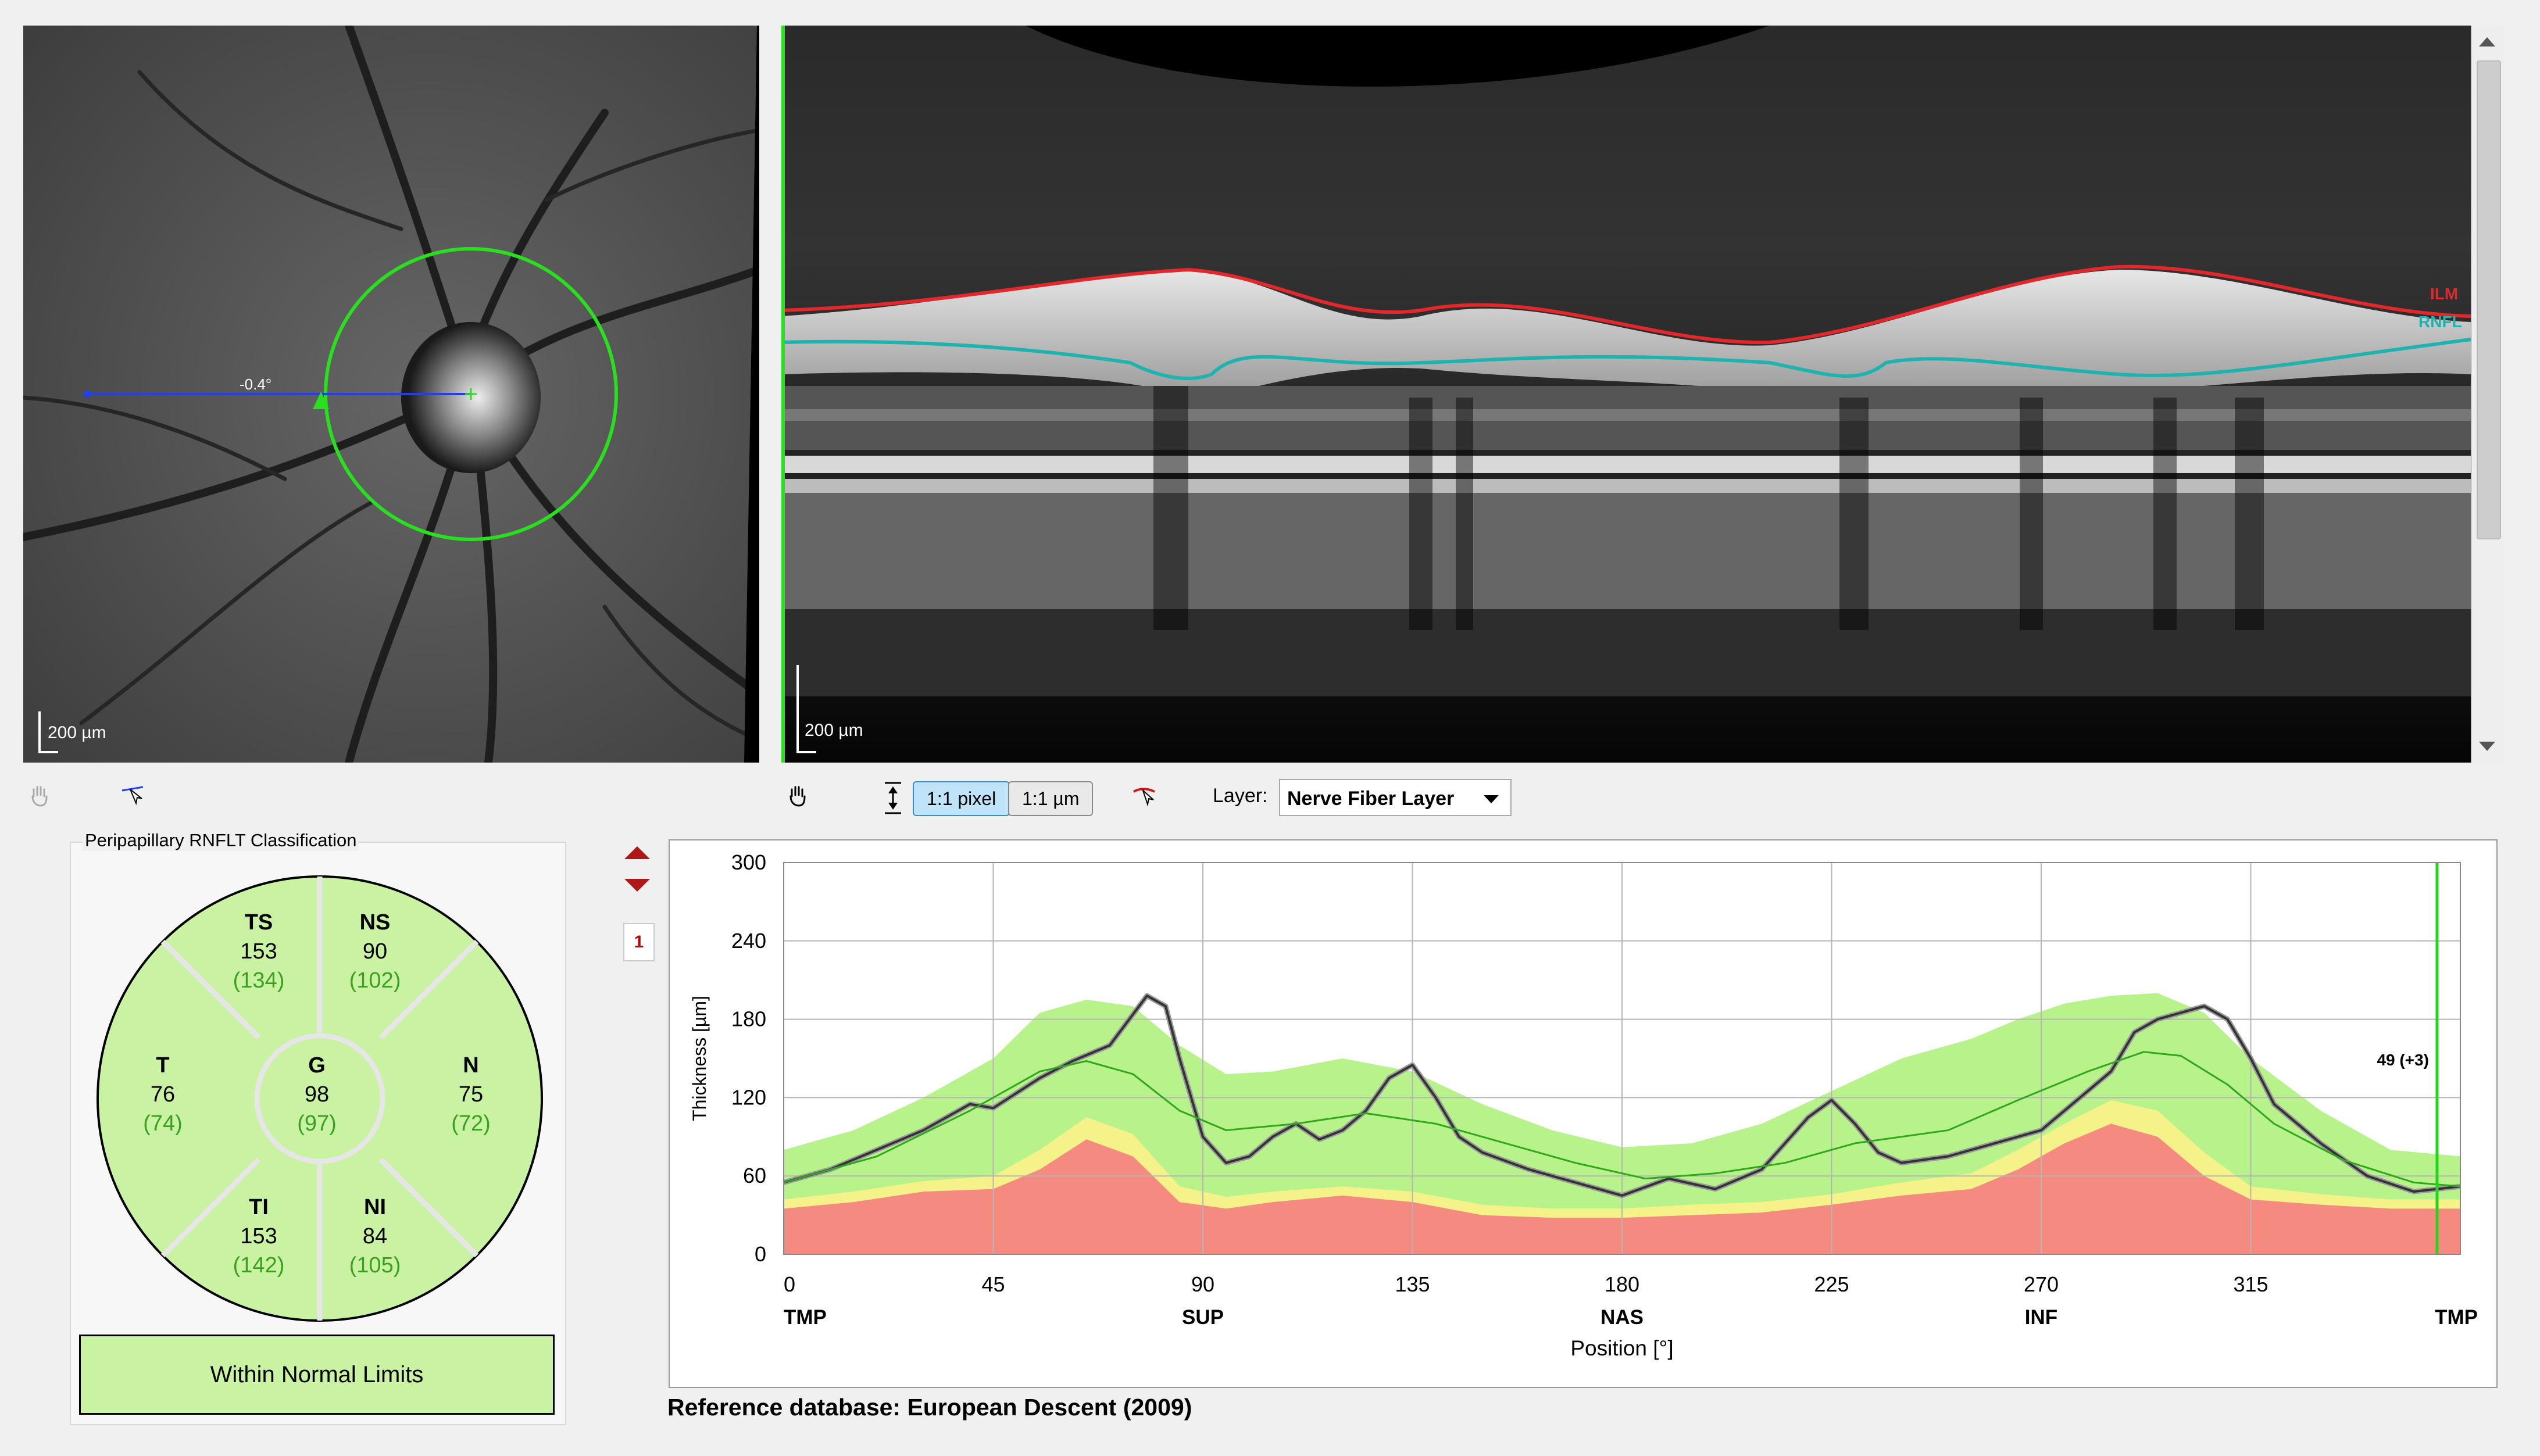  I want to click on angle-label: -0.4°, so click(256, 384).